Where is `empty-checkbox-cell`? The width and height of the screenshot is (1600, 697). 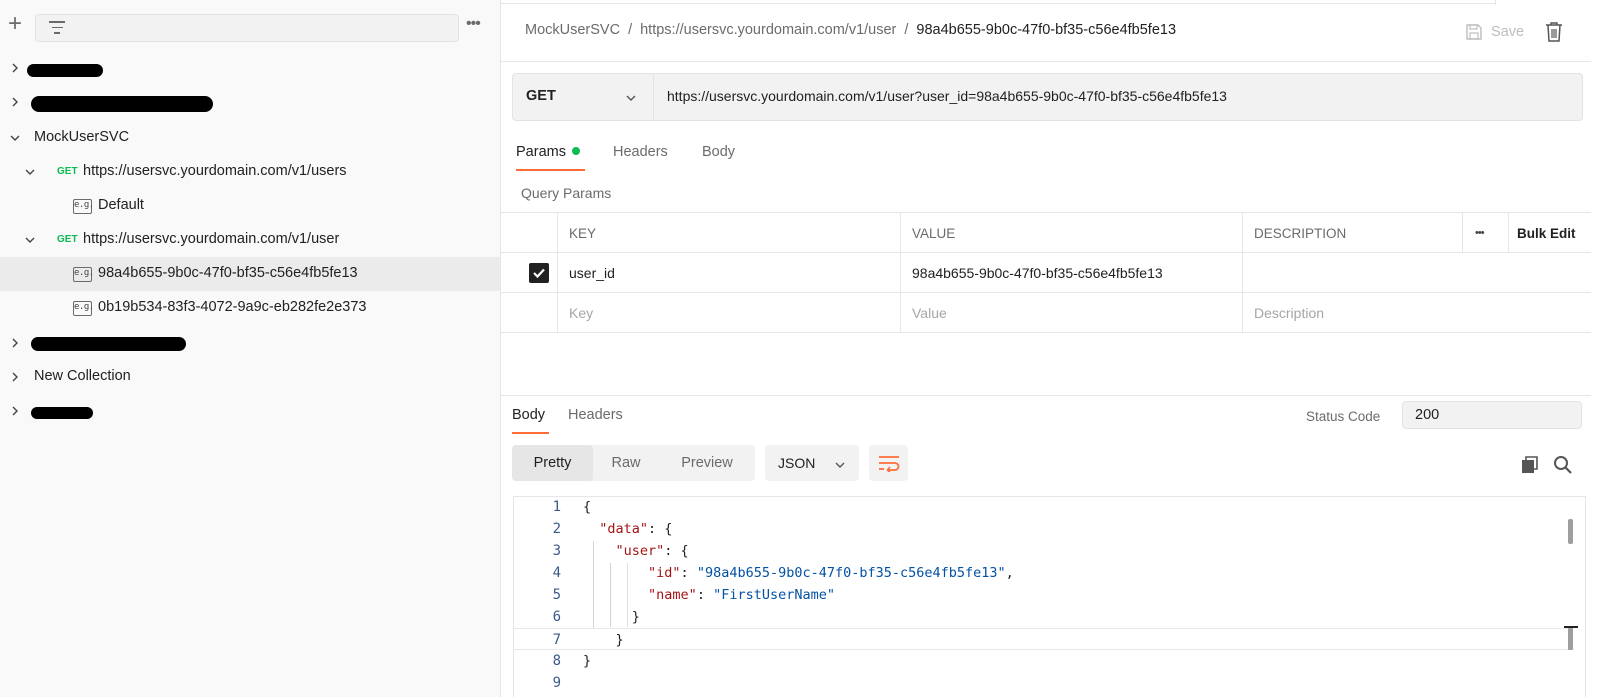
empty-checkbox-cell is located at coordinates (529, 313).